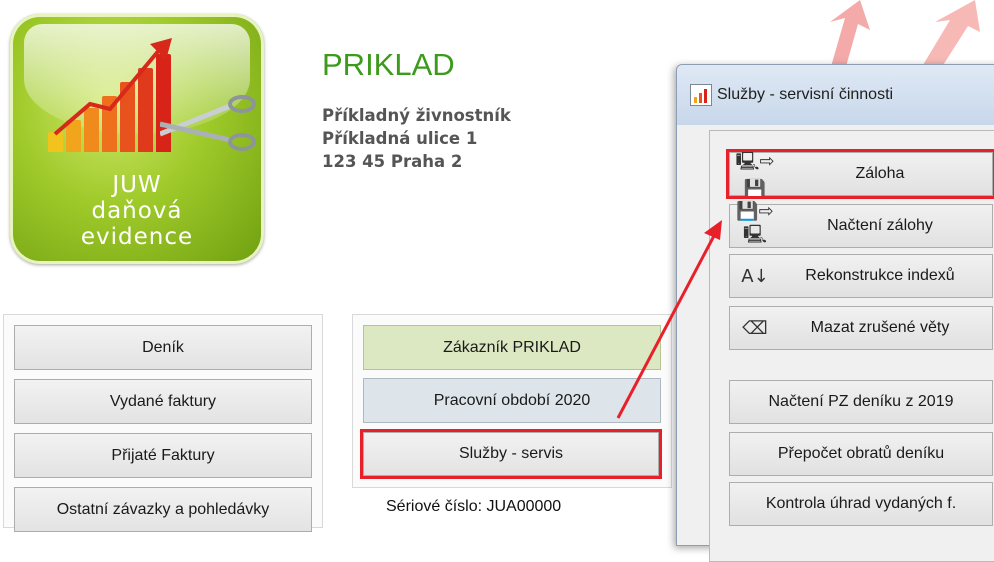 The height and width of the screenshot is (562, 994). I want to click on denik-button: Deník, so click(163, 347).